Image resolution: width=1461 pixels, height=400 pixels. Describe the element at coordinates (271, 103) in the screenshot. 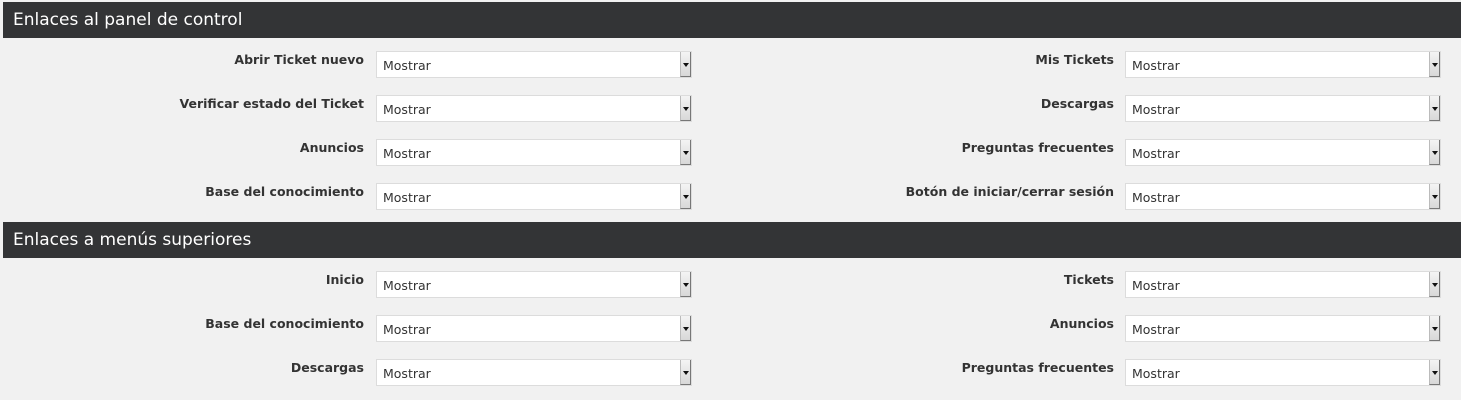

I see `field-label: Verificar estado del Ticket` at that location.